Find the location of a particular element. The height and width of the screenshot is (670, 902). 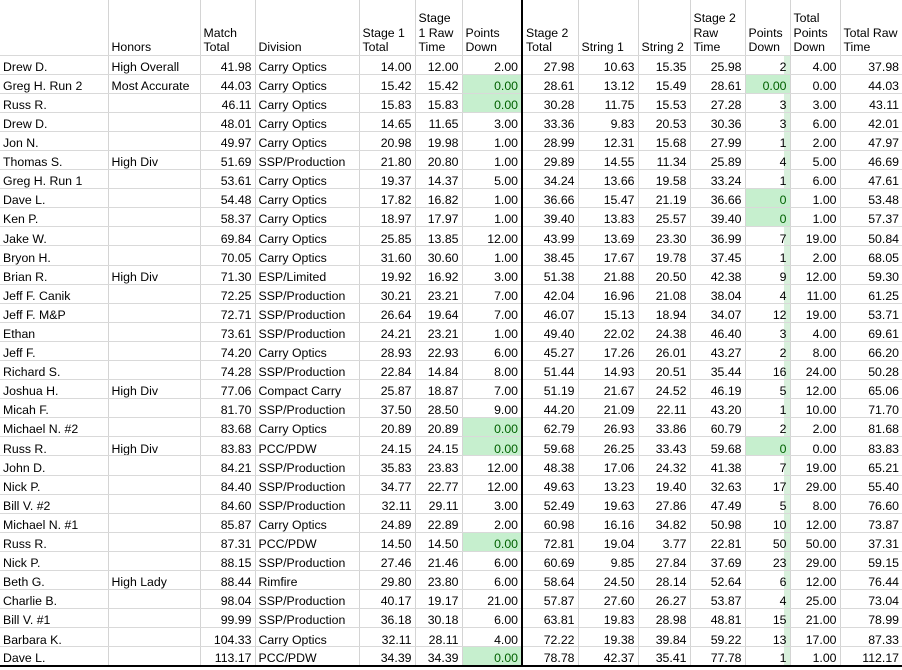

cell-s2_down: 15 is located at coordinates (768, 618).